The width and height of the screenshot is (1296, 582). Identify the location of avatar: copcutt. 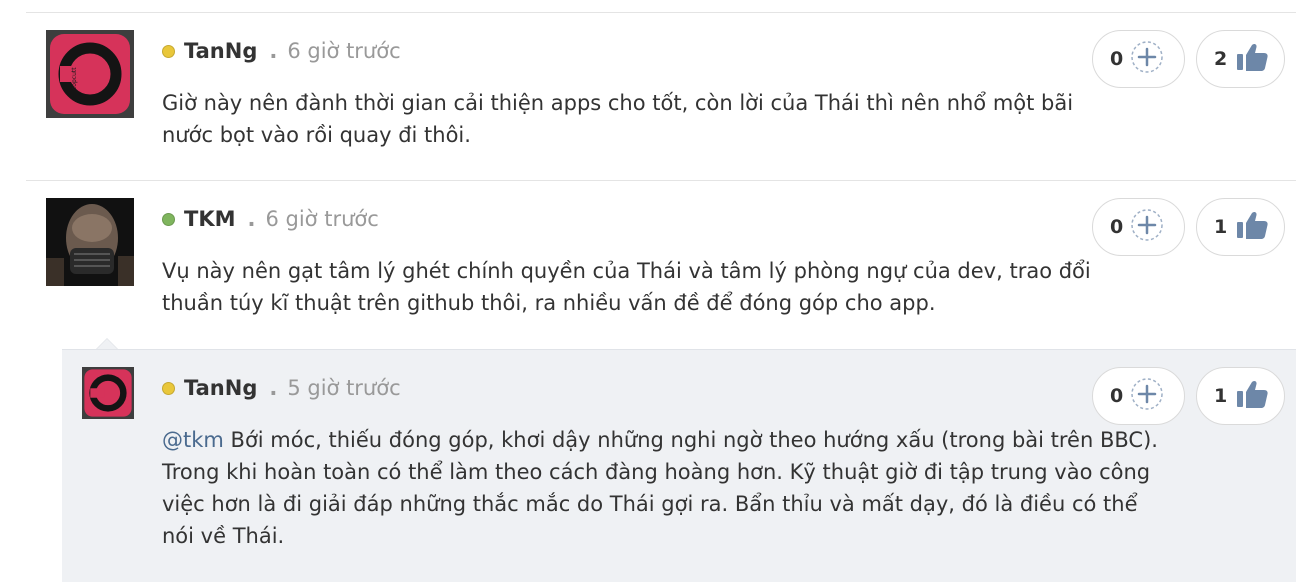
(90, 74).